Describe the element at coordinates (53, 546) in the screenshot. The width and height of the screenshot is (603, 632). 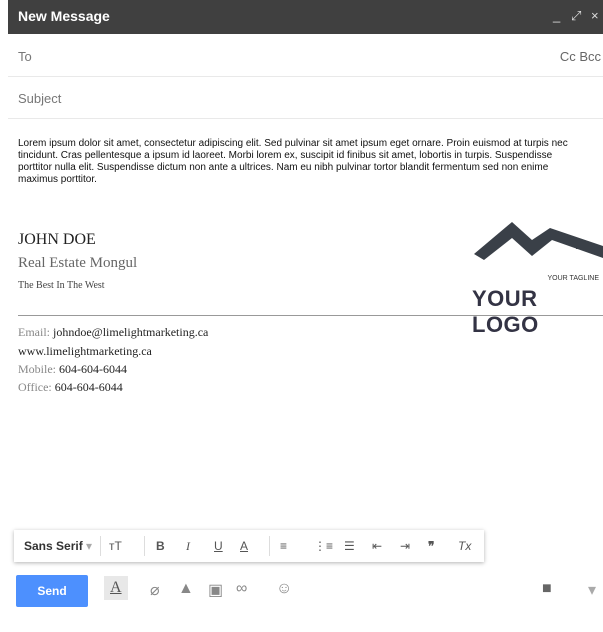
I see `font-family-select: Sans Serif` at that location.